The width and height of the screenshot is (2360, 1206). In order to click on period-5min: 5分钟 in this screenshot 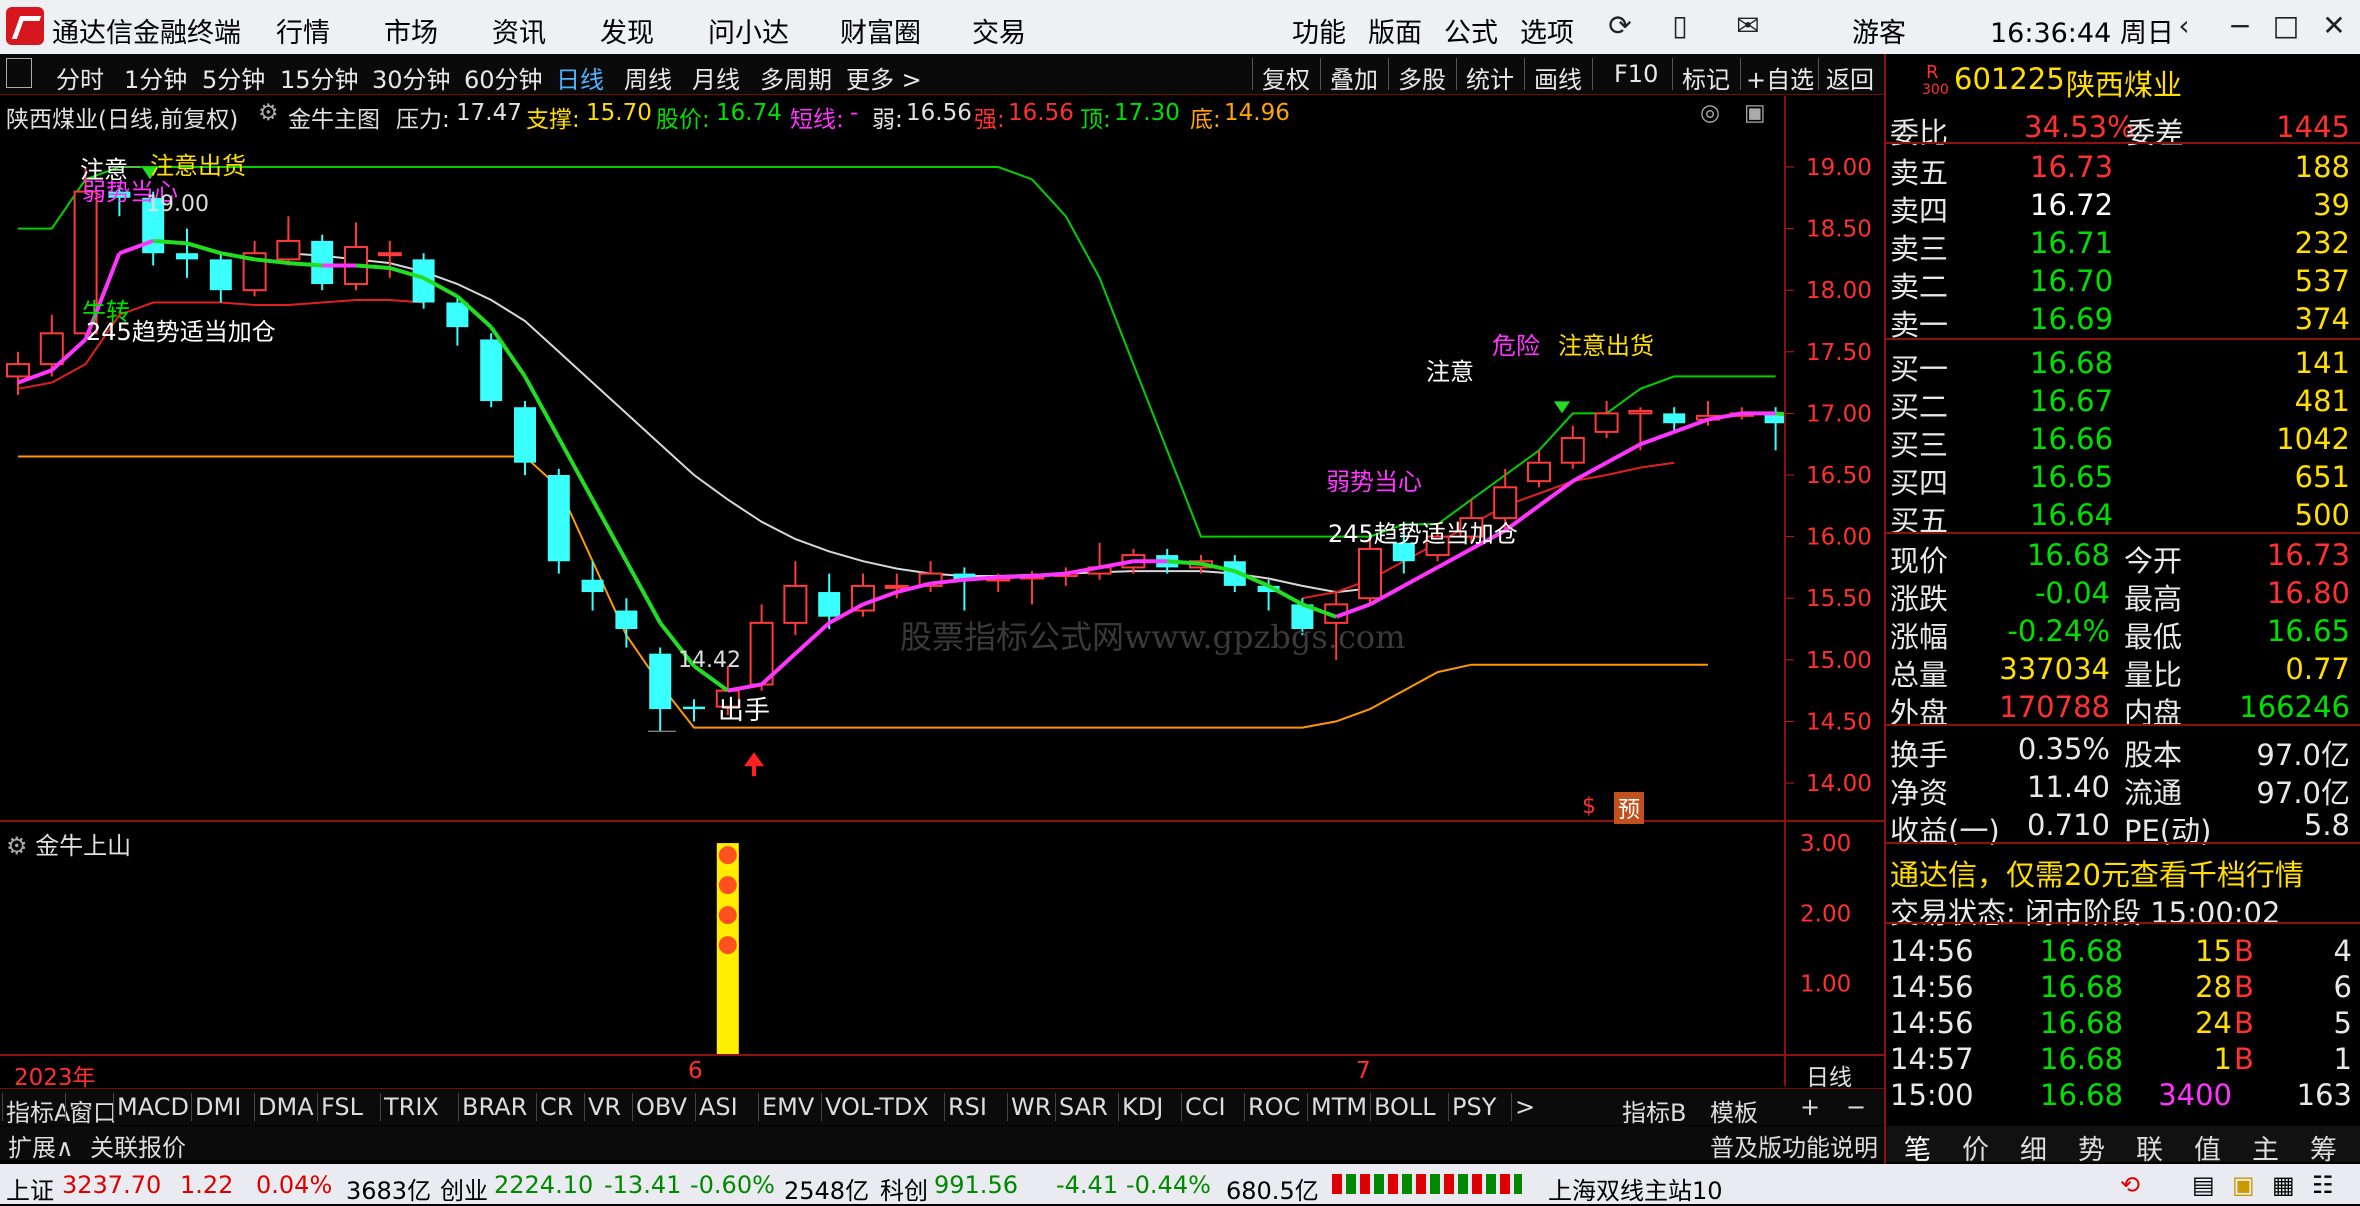, I will do `click(233, 77)`.